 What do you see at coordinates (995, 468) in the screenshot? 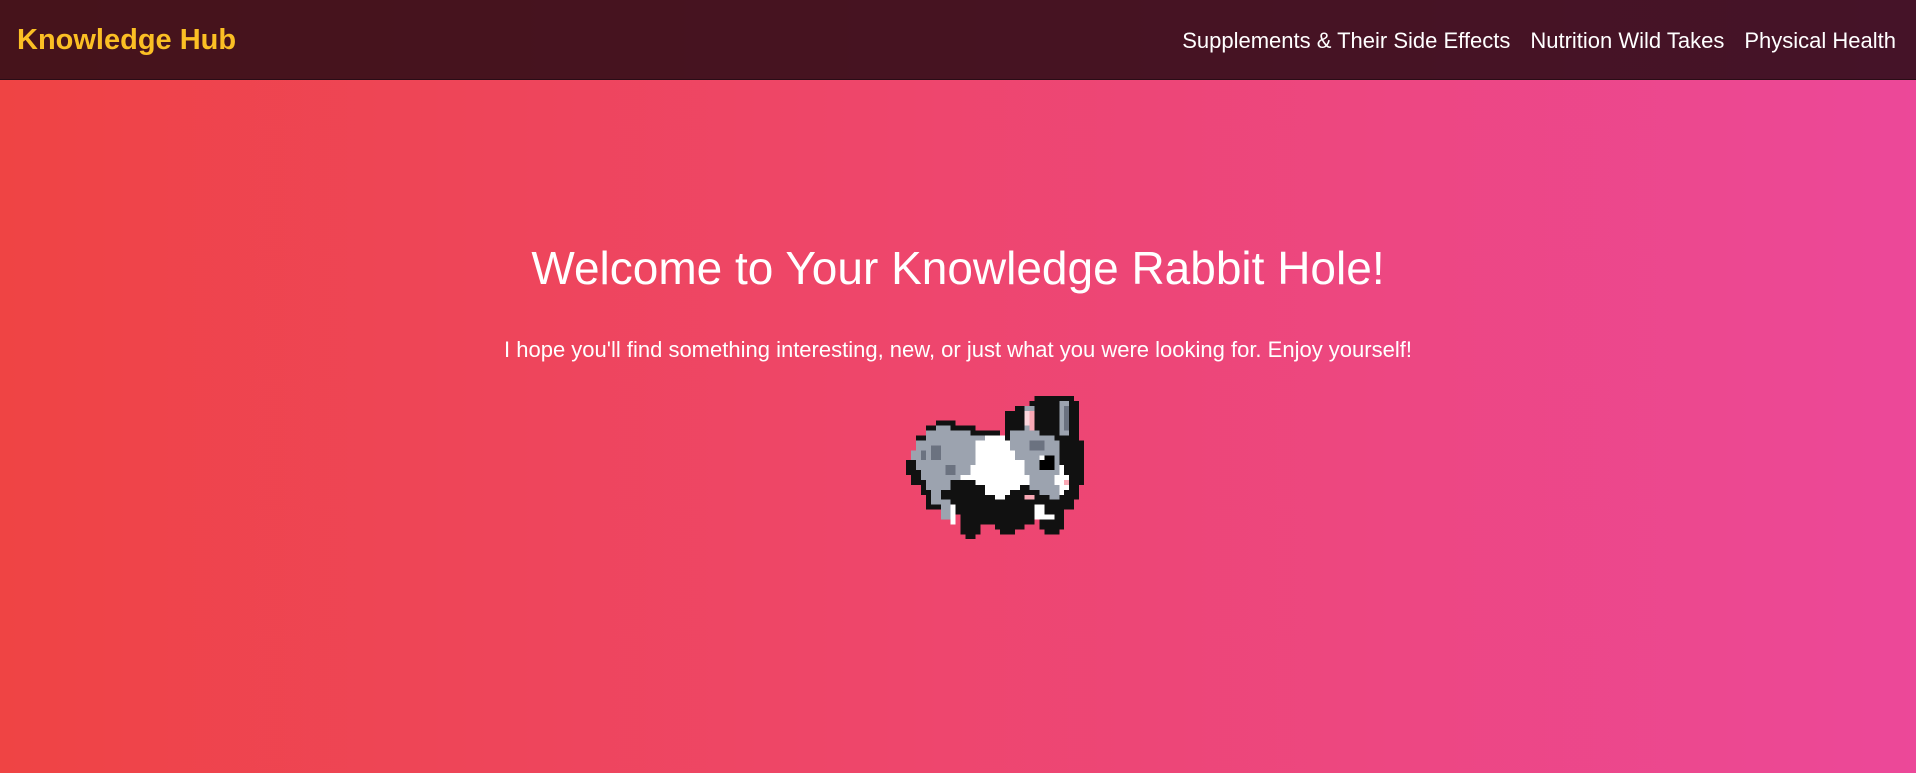
I see `rabbit-icon` at bounding box center [995, 468].